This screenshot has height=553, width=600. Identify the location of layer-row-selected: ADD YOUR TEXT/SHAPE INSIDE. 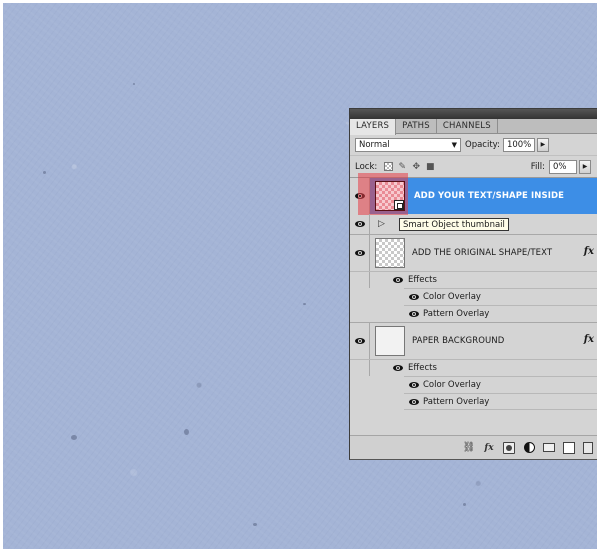
(473, 194).